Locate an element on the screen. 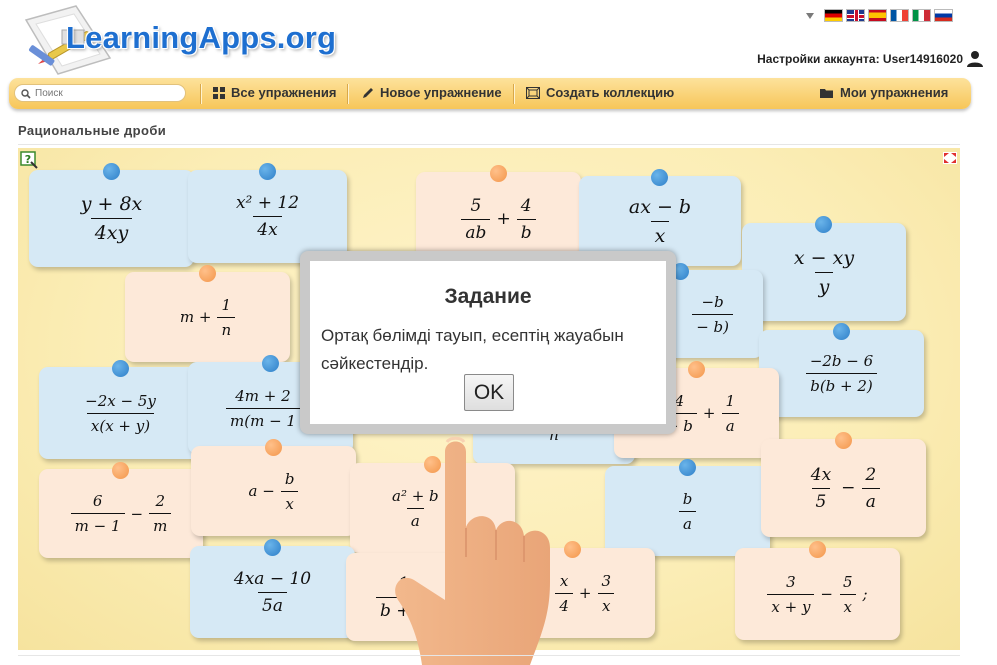 The image size is (997, 665). nav-create-collection: Создать коллекцию is located at coordinates (600, 92).